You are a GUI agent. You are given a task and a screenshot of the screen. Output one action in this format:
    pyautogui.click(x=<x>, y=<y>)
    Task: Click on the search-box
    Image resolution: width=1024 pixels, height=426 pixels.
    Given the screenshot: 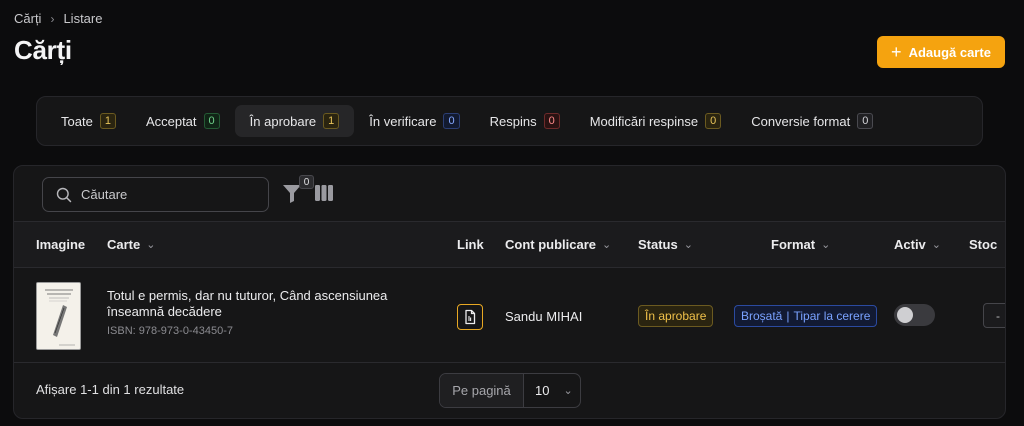 What is the action you would take?
    pyautogui.click(x=155, y=194)
    